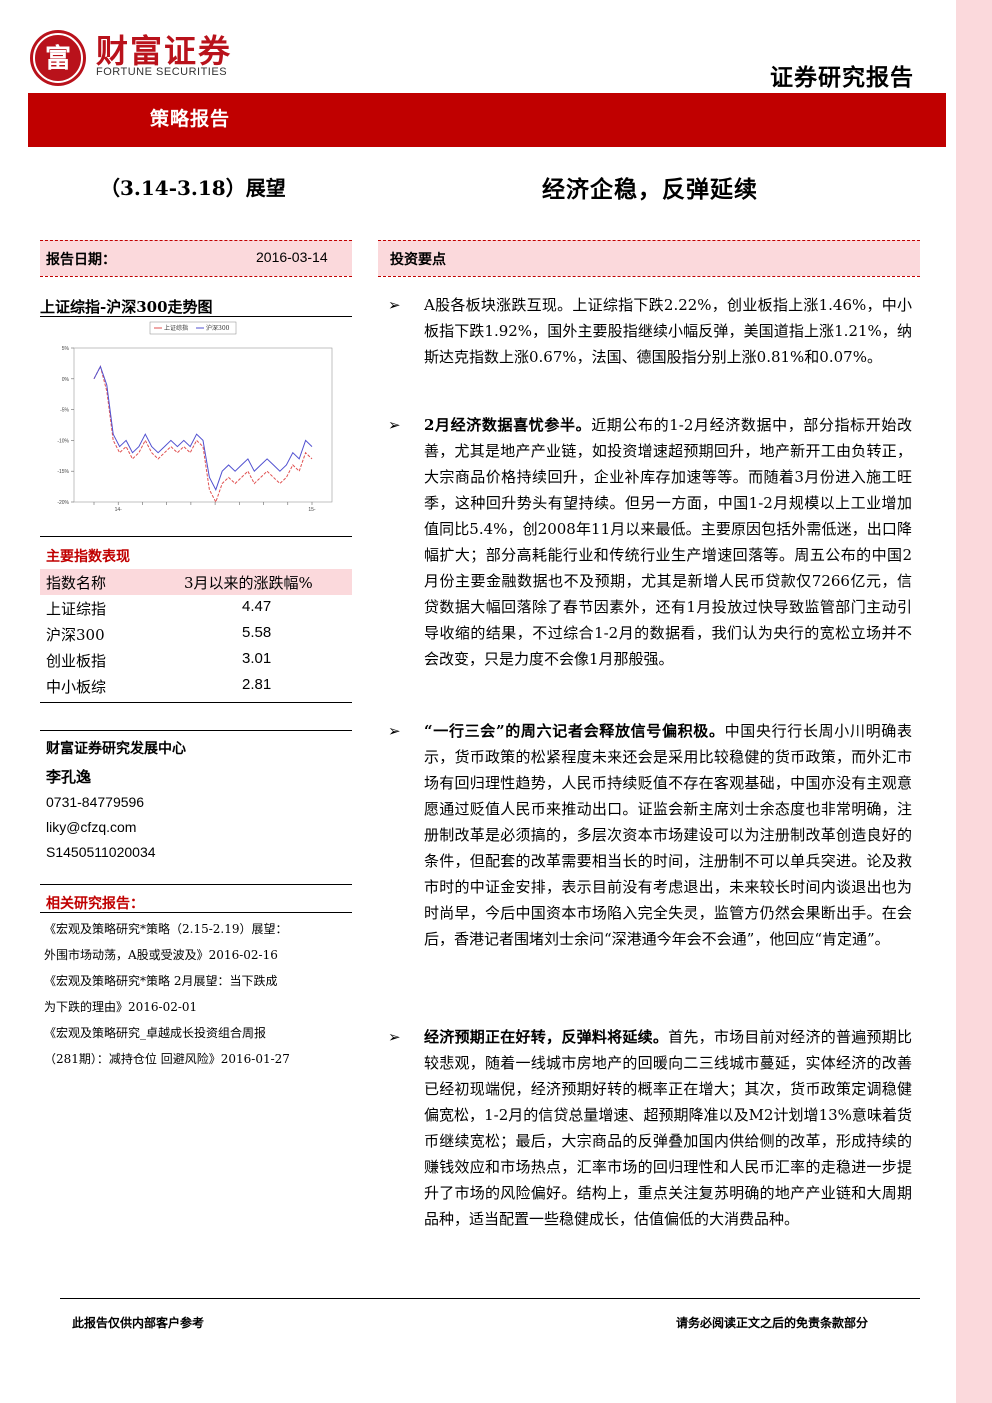  I want to click on x-tick-label: 14-, so click(119, 510).